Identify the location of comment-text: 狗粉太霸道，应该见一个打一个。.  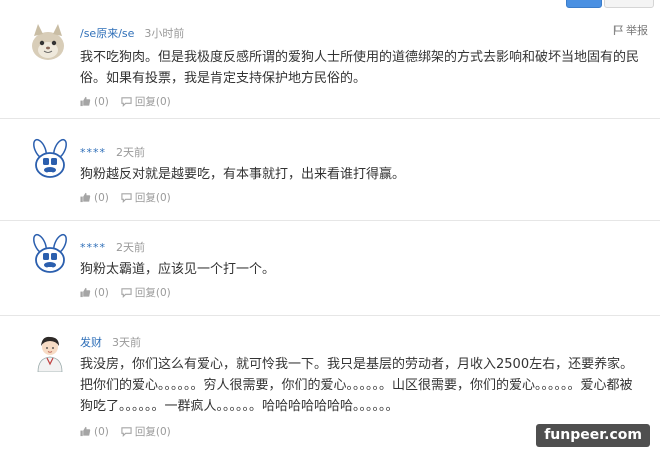
(178, 269).